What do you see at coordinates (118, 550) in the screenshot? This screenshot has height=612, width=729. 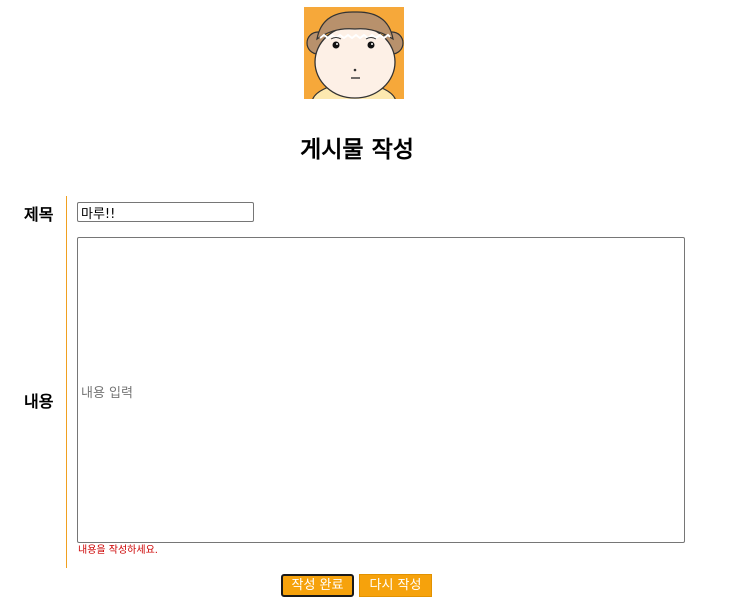 I see `content-error-message: 내용을 작성하세요.` at bounding box center [118, 550].